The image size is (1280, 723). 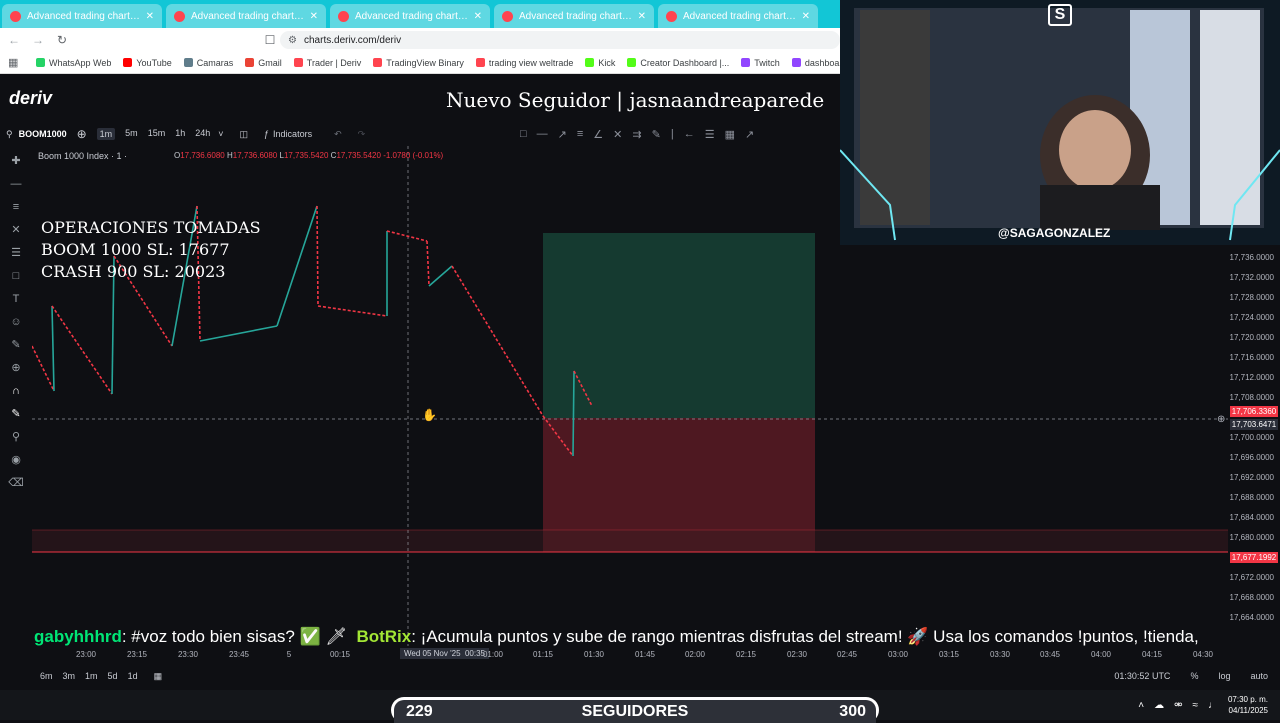 I want to click on clock: 07:30 p. m. 04/11/2025, so click(x=1248, y=705).